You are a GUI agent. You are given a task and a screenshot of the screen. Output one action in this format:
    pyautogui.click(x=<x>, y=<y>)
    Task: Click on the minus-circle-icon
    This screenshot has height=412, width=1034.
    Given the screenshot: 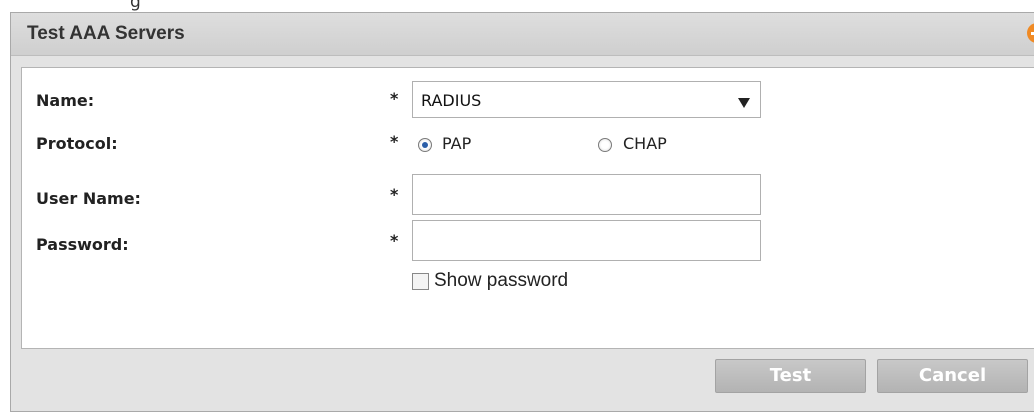 What is the action you would take?
    pyautogui.click(x=1030, y=33)
    